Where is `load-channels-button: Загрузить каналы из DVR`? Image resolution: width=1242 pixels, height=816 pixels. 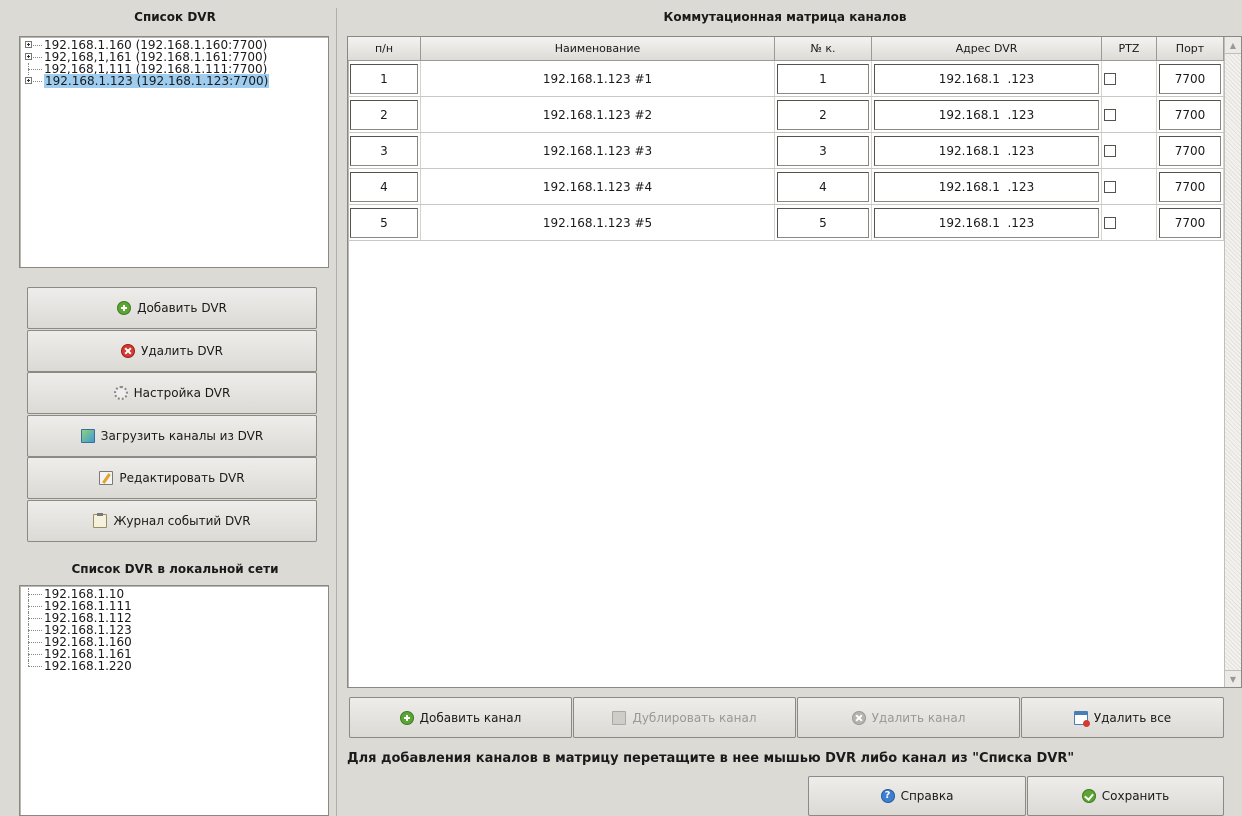
load-channels-button: Загрузить каналы из DVR is located at coordinates (172, 436).